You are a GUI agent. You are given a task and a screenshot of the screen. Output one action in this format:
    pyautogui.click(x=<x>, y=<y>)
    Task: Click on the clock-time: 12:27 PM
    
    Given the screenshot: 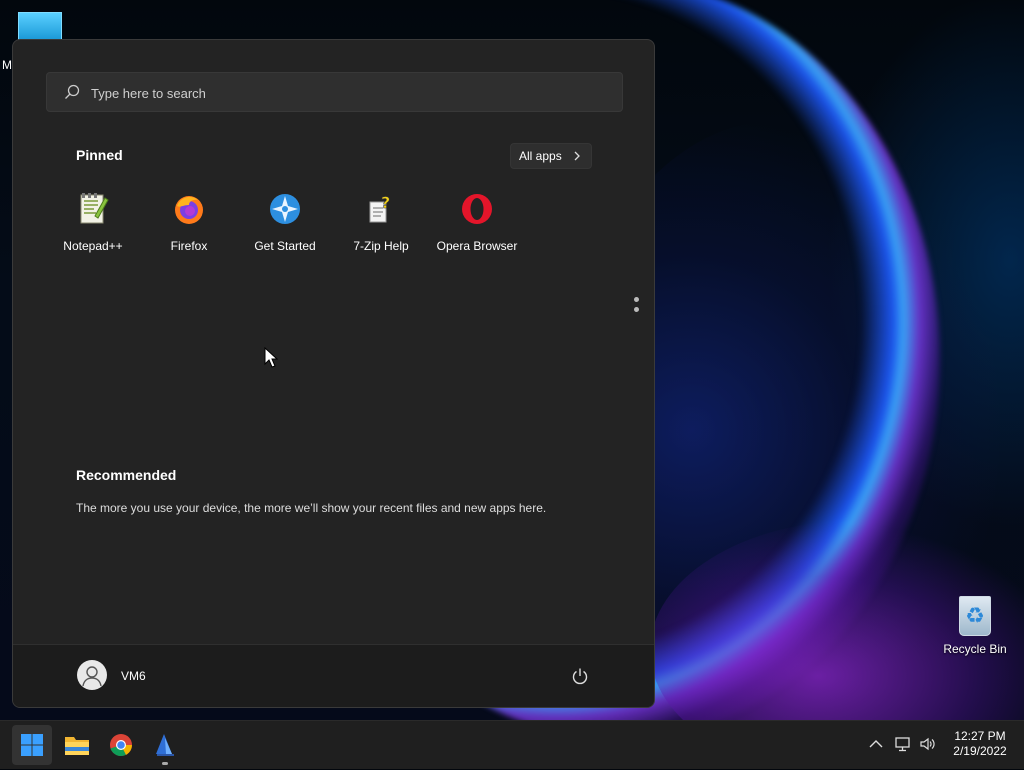 What is the action you would take?
    pyautogui.click(x=980, y=736)
    